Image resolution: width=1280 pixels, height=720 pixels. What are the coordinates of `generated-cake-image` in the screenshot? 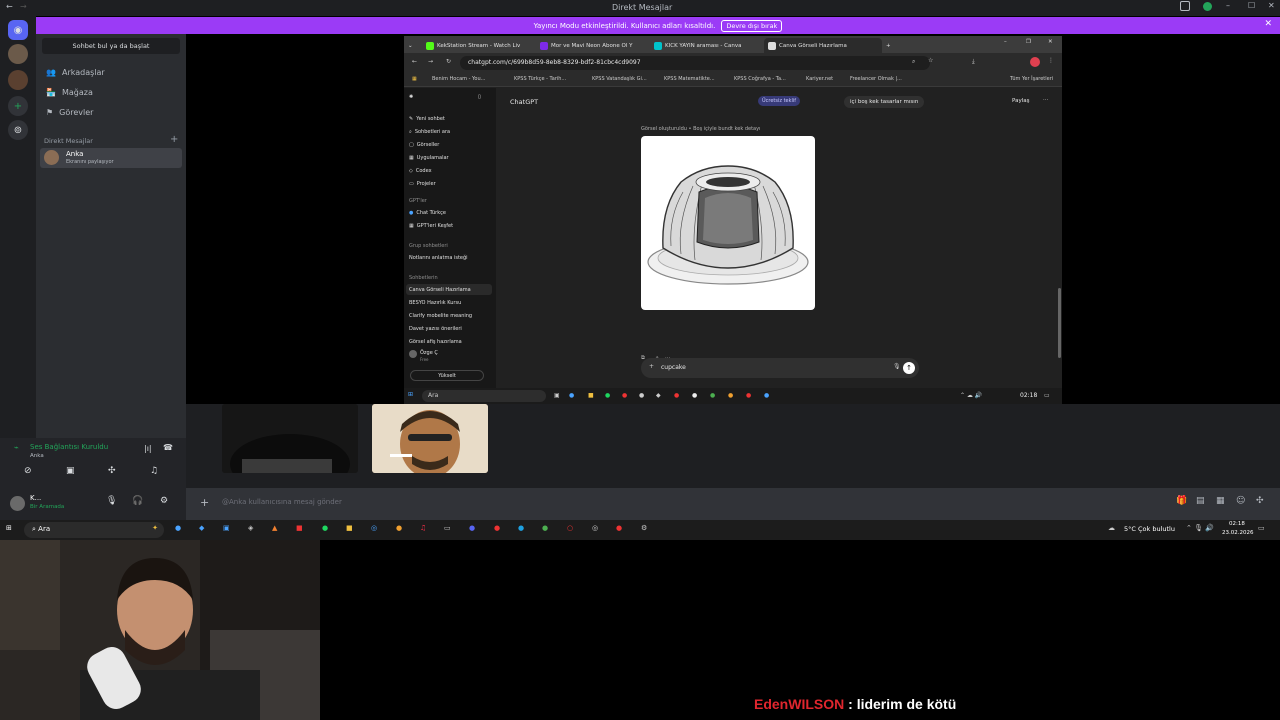 It's located at (728, 223).